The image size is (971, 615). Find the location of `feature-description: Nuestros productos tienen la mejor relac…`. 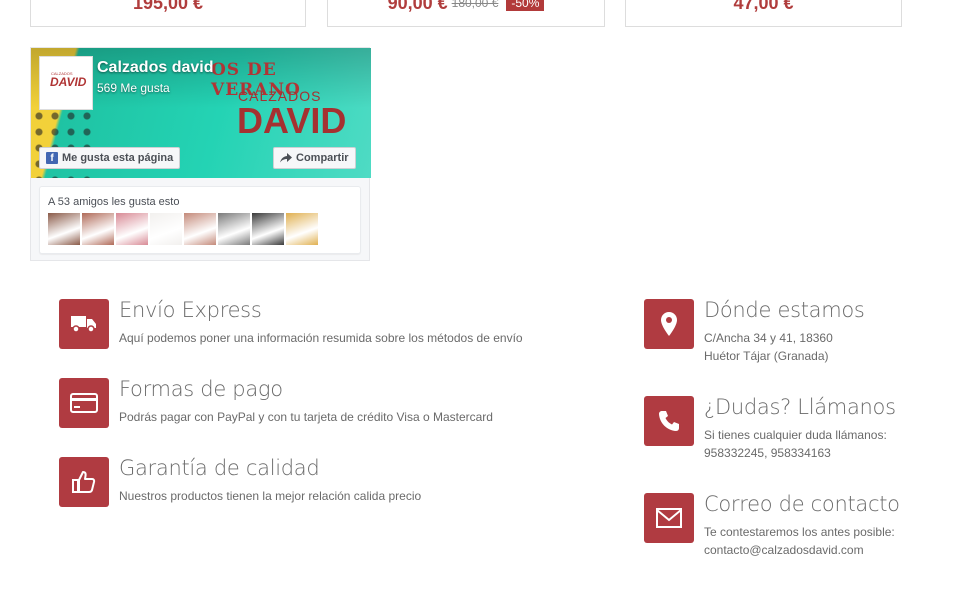

feature-description: Nuestros productos tienen la mejor relac… is located at coordinates (270, 496).